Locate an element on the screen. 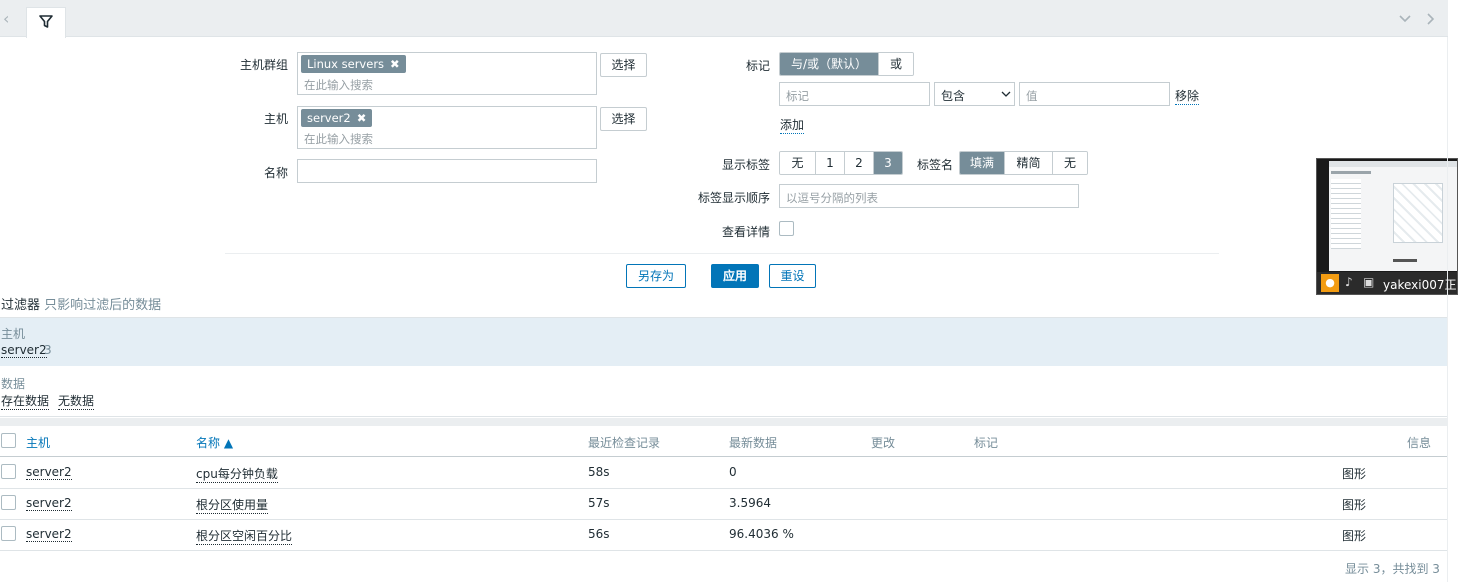  column-header-last-value: 最新数据 is located at coordinates (753, 443).